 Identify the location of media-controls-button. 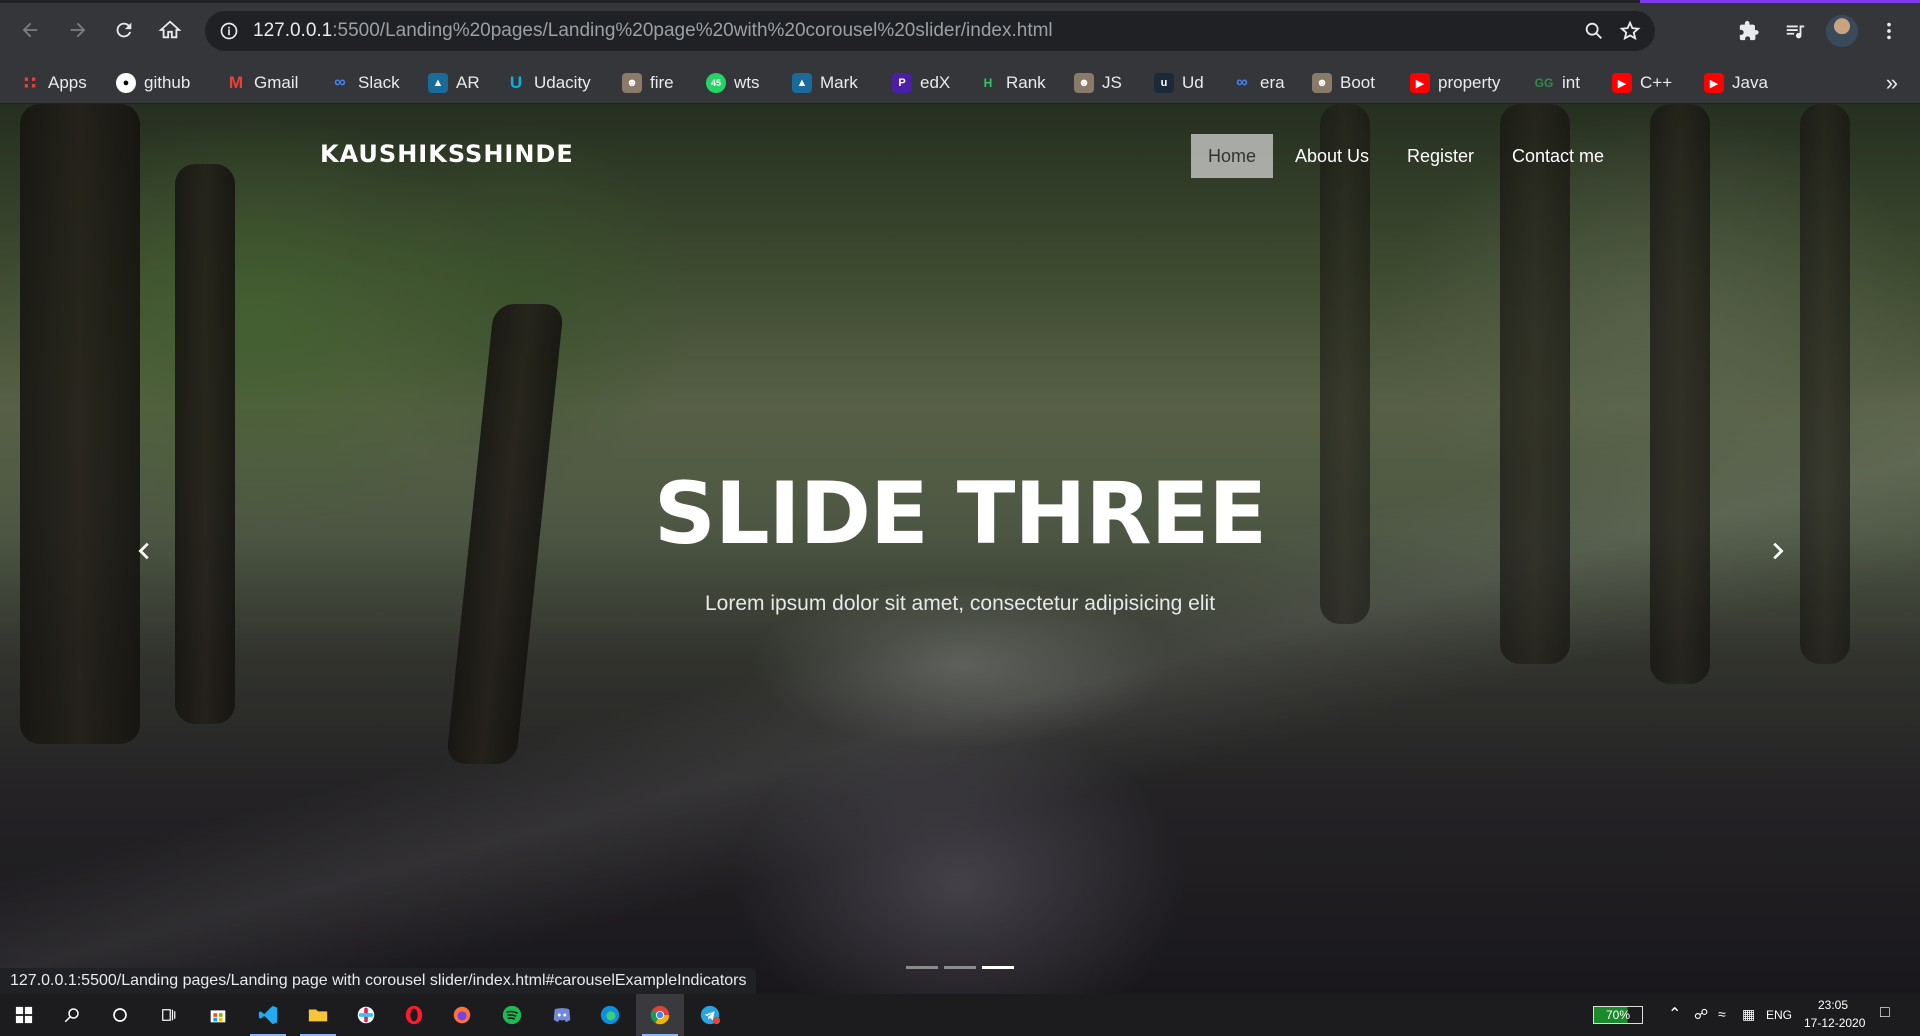
(1795, 31).